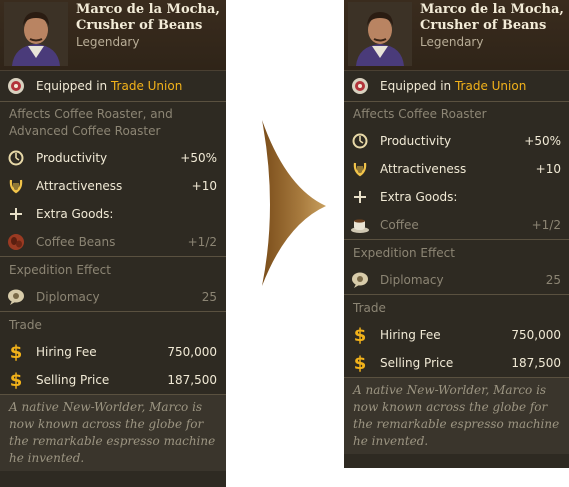 The image size is (569, 487). I want to click on extra-good-row: Coffee Beans +1/2, so click(113, 242).